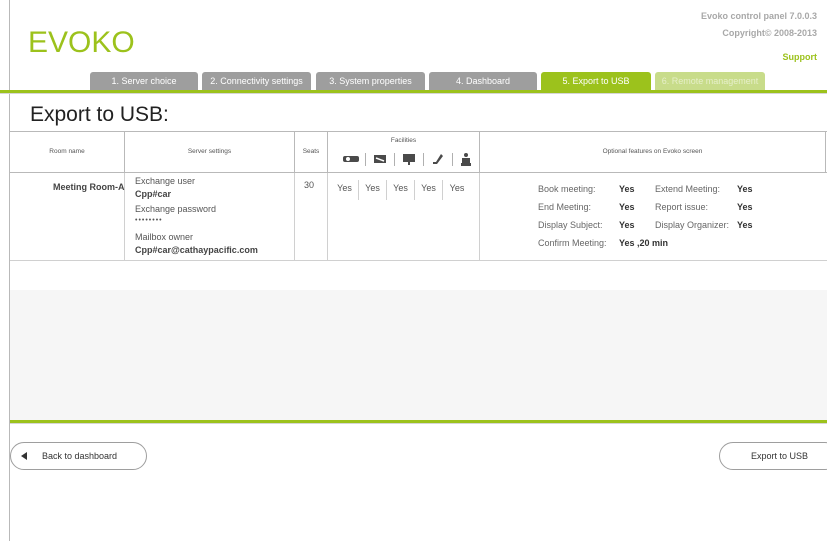  I want to click on display-subject-label: Display Subject:, so click(570, 225).